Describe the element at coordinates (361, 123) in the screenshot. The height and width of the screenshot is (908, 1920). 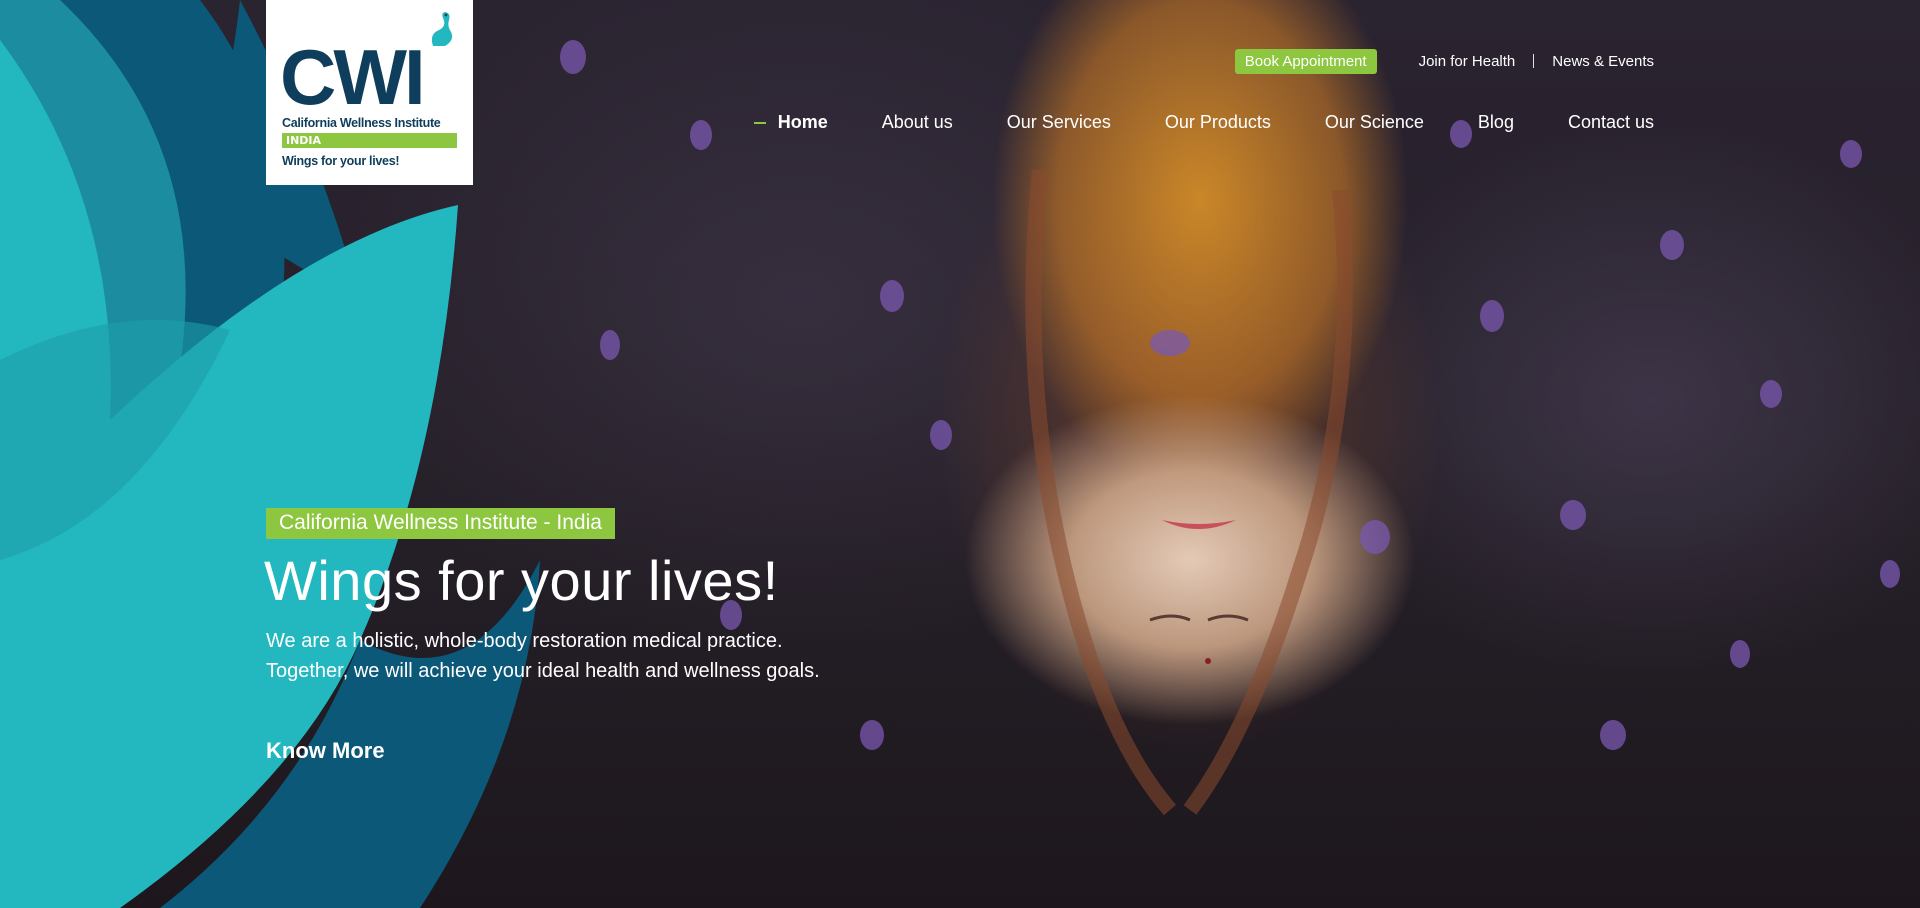
I see `logo-name: California Wellness Institute` at that location.